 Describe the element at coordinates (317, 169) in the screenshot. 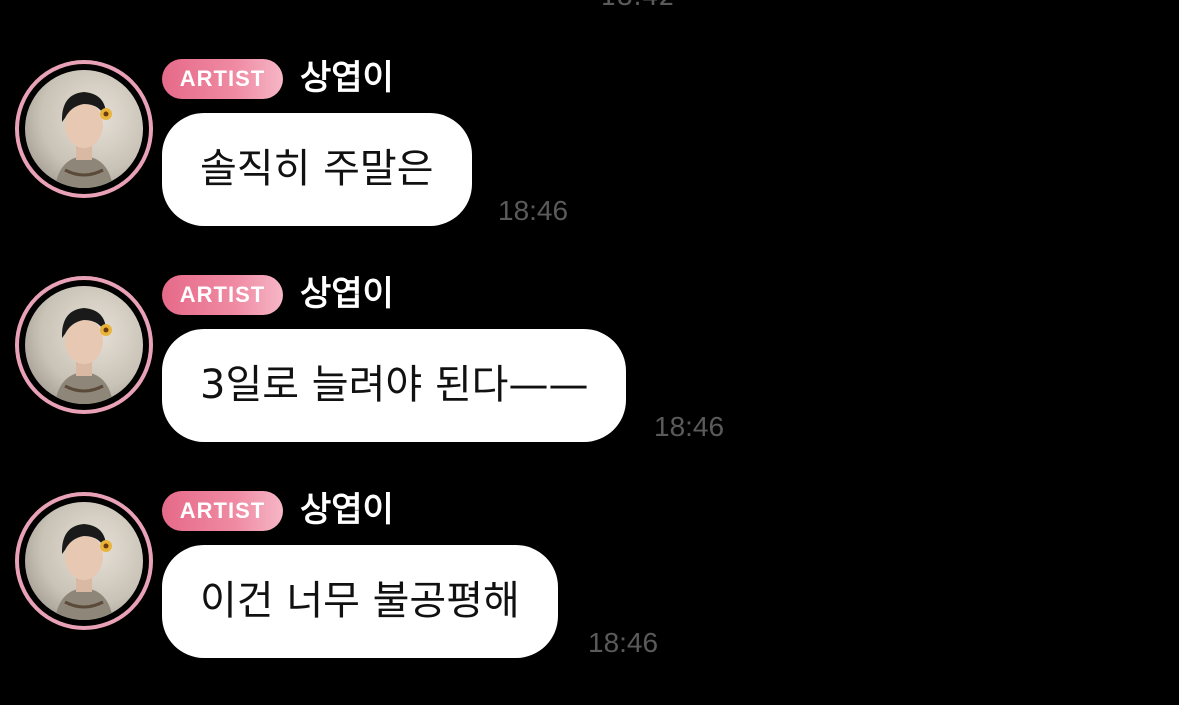

I see `message-bubble: 솔직히 주말은` at that location.